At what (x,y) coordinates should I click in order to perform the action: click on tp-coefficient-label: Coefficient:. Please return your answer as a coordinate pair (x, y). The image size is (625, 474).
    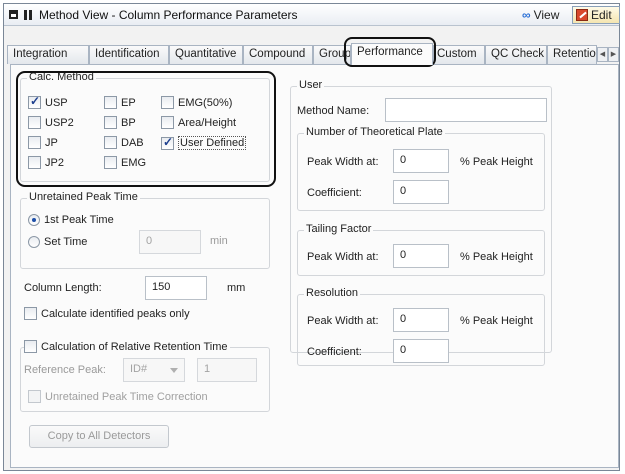
    Looking at the image, I should click on (334, 193).